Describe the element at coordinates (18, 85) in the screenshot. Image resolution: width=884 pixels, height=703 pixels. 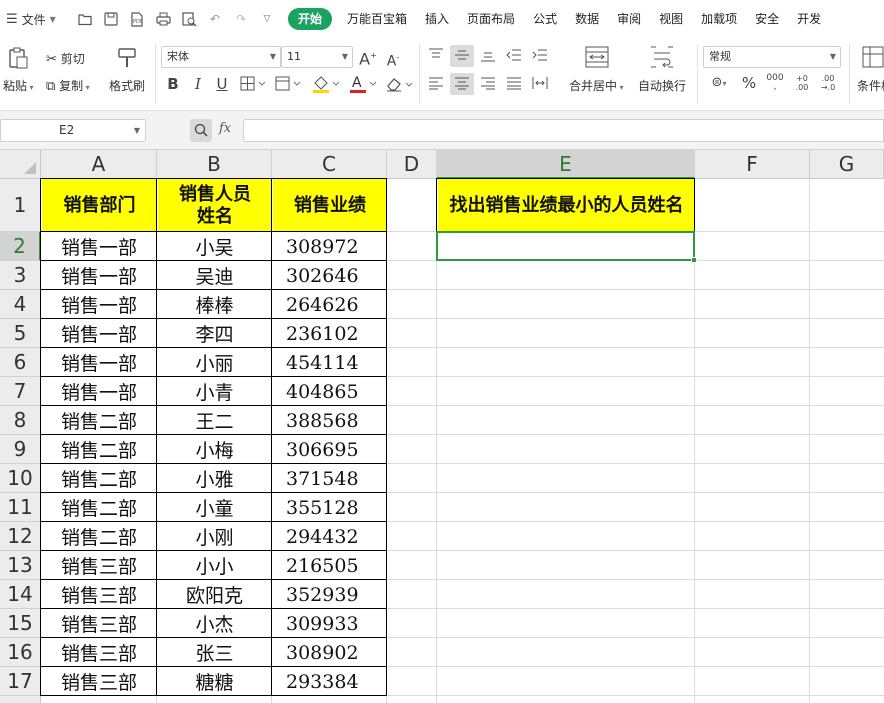
I see `paste-button: 粘贴 ▾` at that location.